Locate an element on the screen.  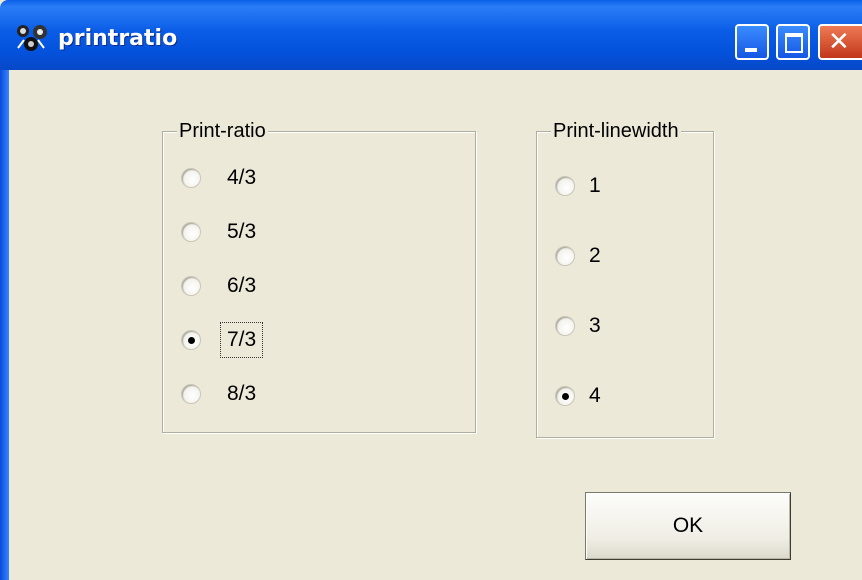
title-bar: printratio ✕ is located at coordinates (431, 35).